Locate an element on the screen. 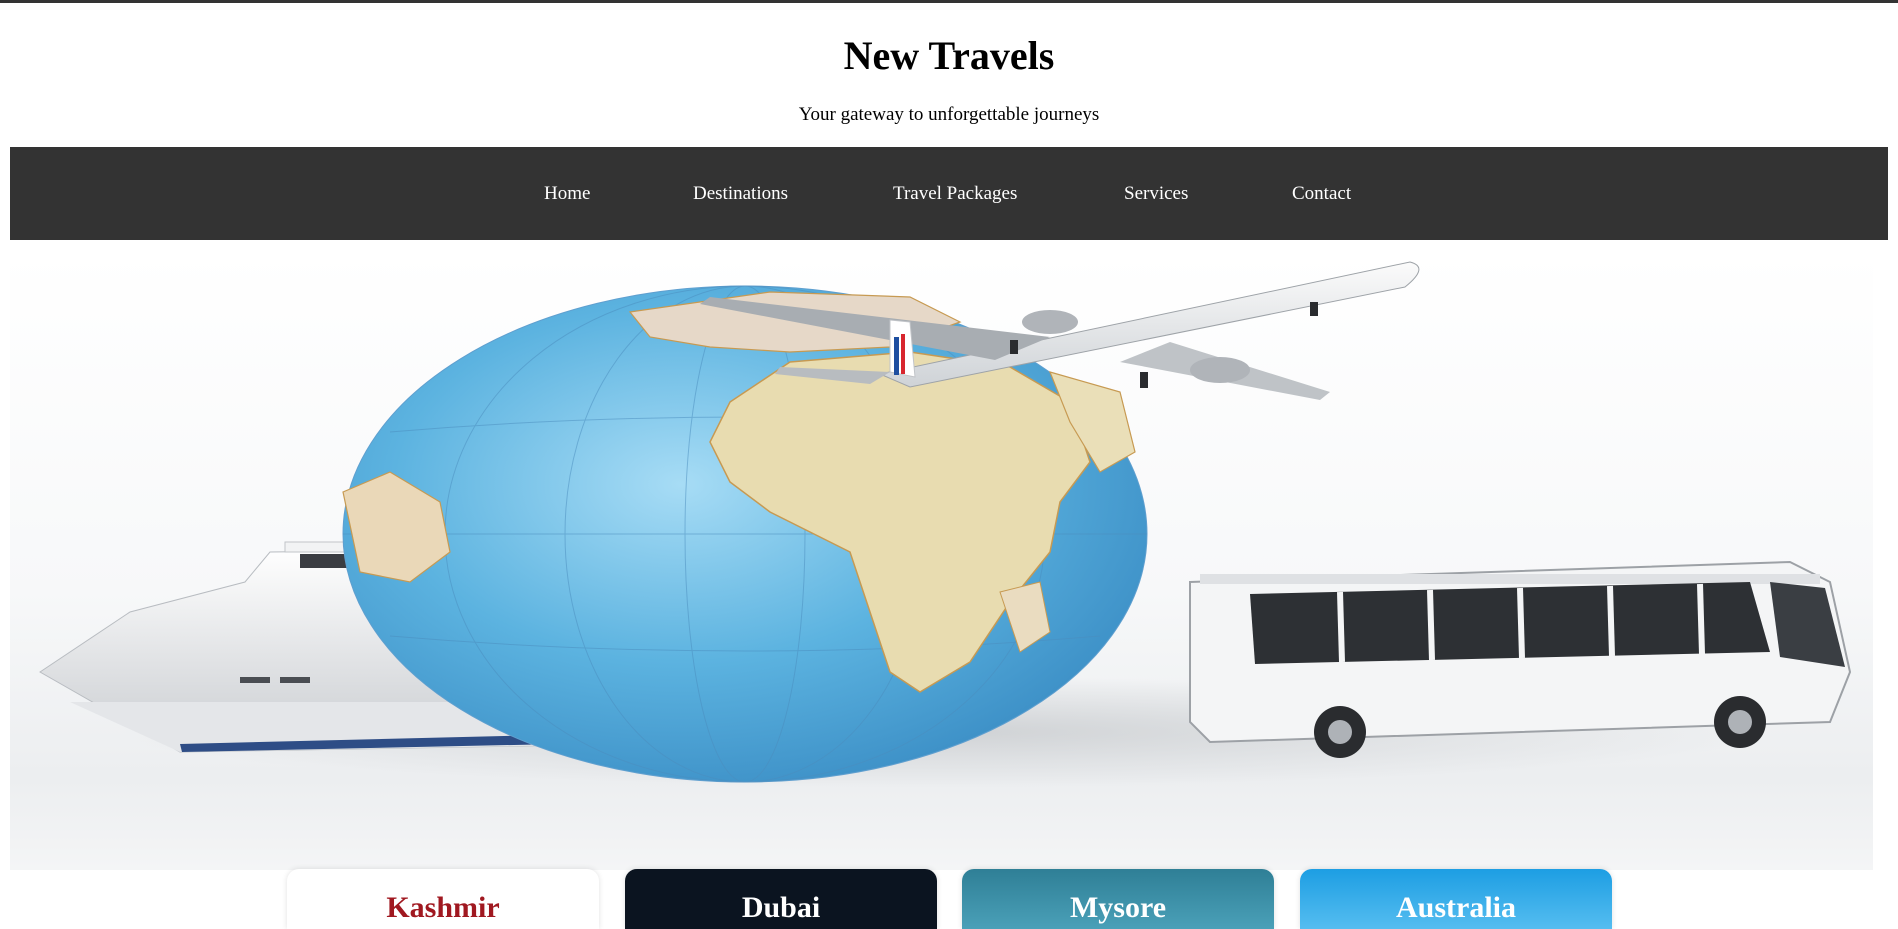  destination-card-dubai: Dubai is located at coordinates (781, 899).